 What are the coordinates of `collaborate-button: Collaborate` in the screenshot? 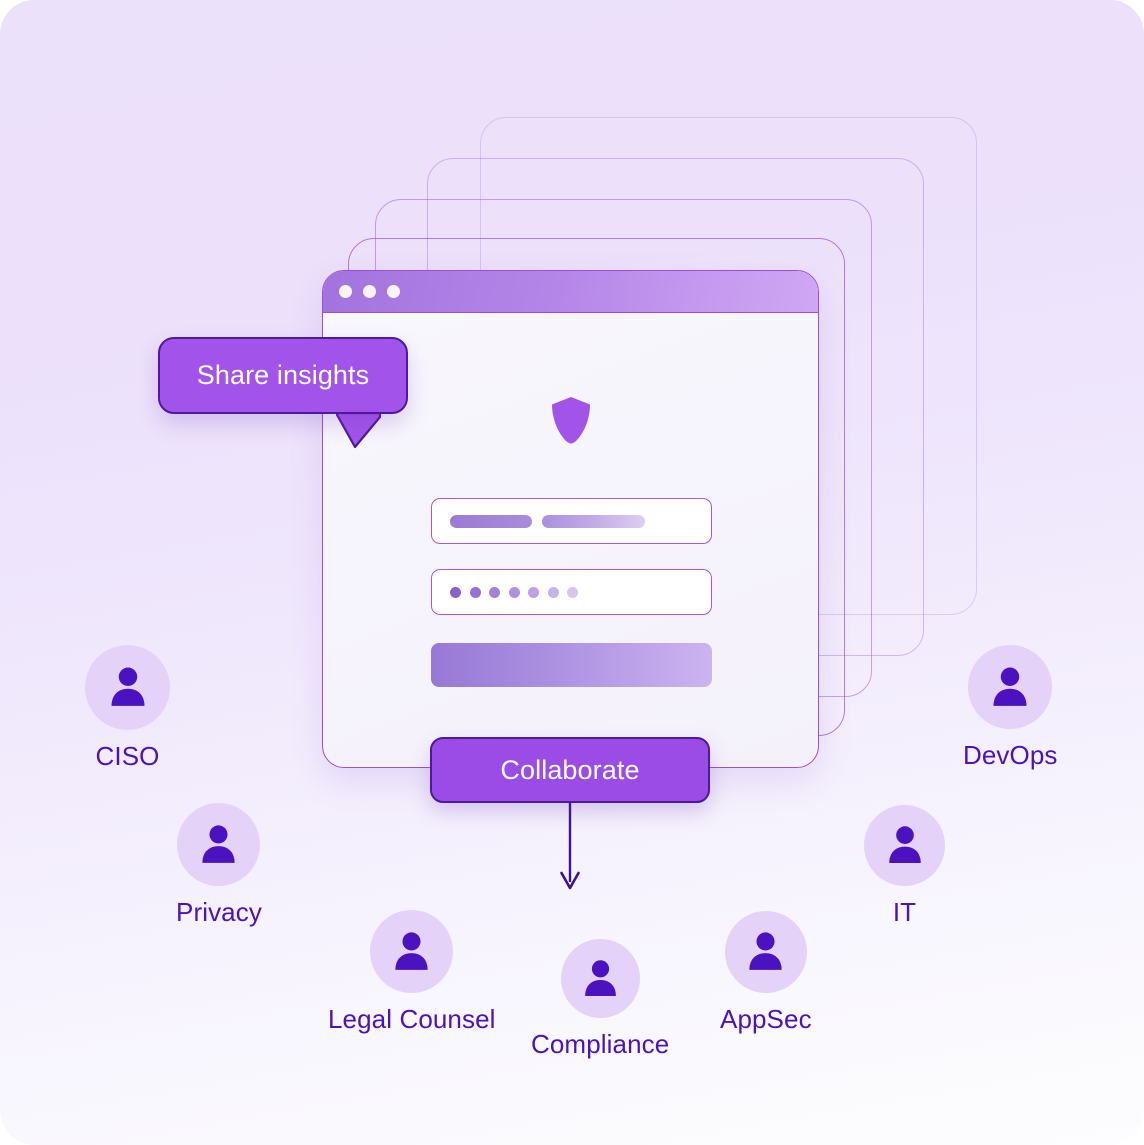 It's located at (570, 770).